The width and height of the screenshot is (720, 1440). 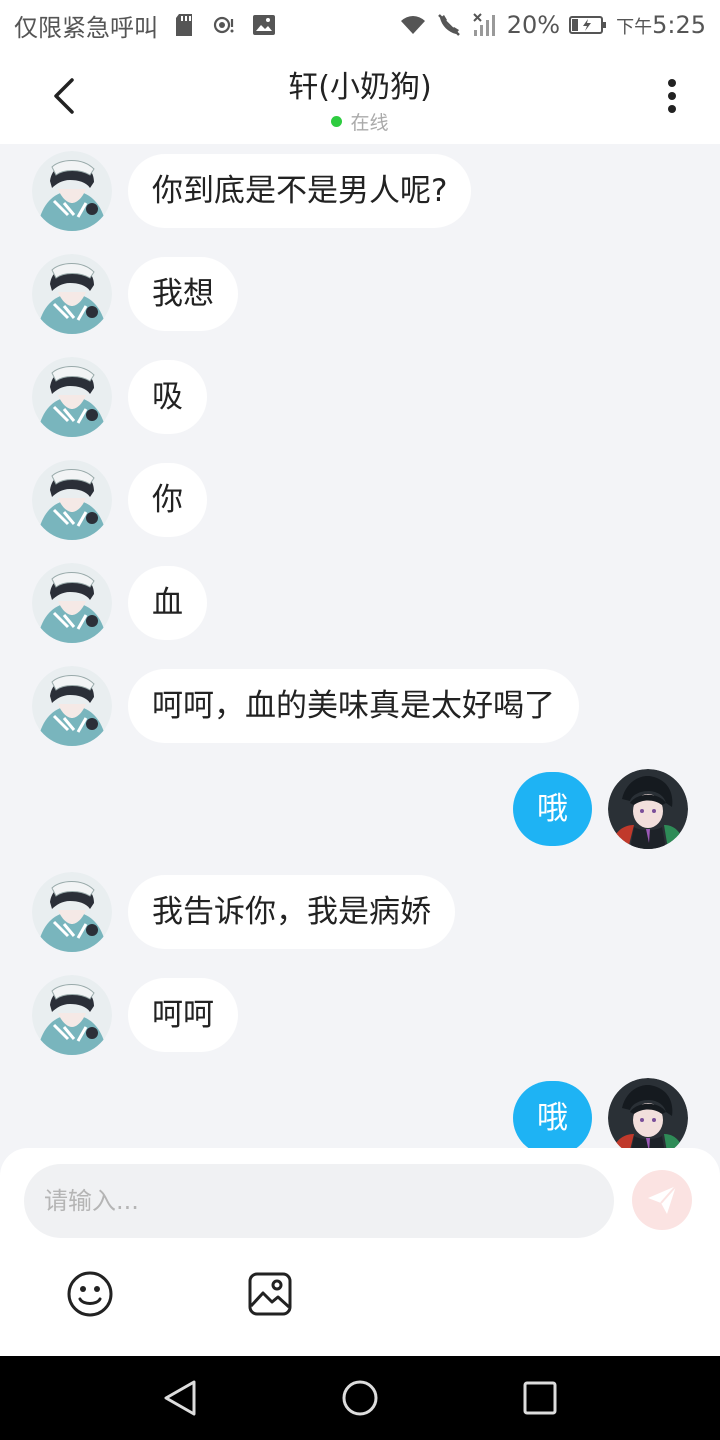 What do you see at coordinates (360, 1015) in the screenshot?
I see `message-received: 呵呵` at bounding box center [360, 1015].